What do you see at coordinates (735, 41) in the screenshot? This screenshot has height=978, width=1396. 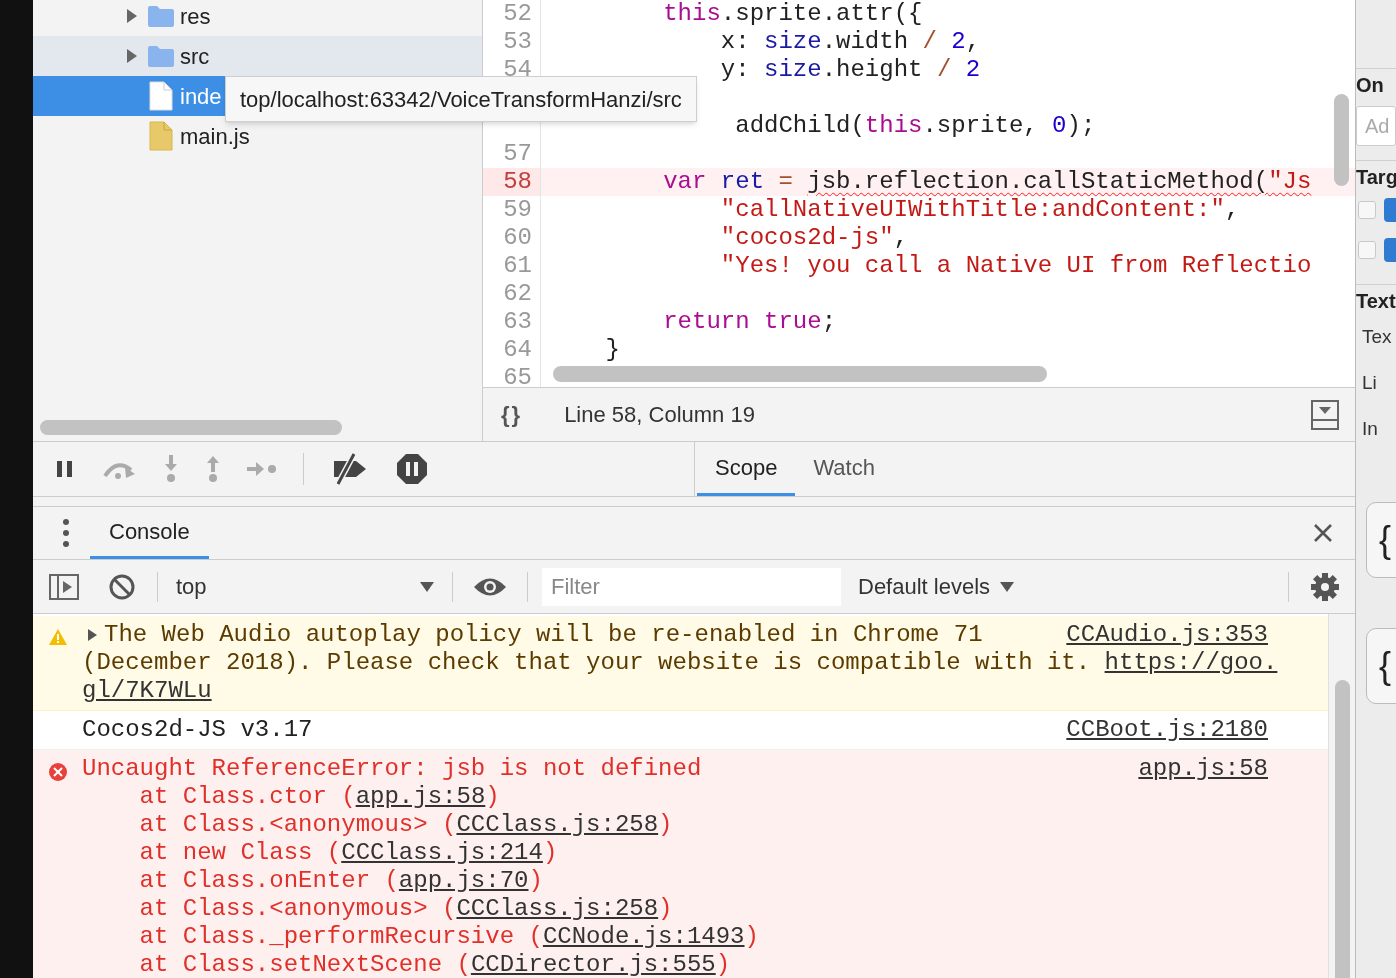 I see `code-text: x:` at bounding box center [735, 41].